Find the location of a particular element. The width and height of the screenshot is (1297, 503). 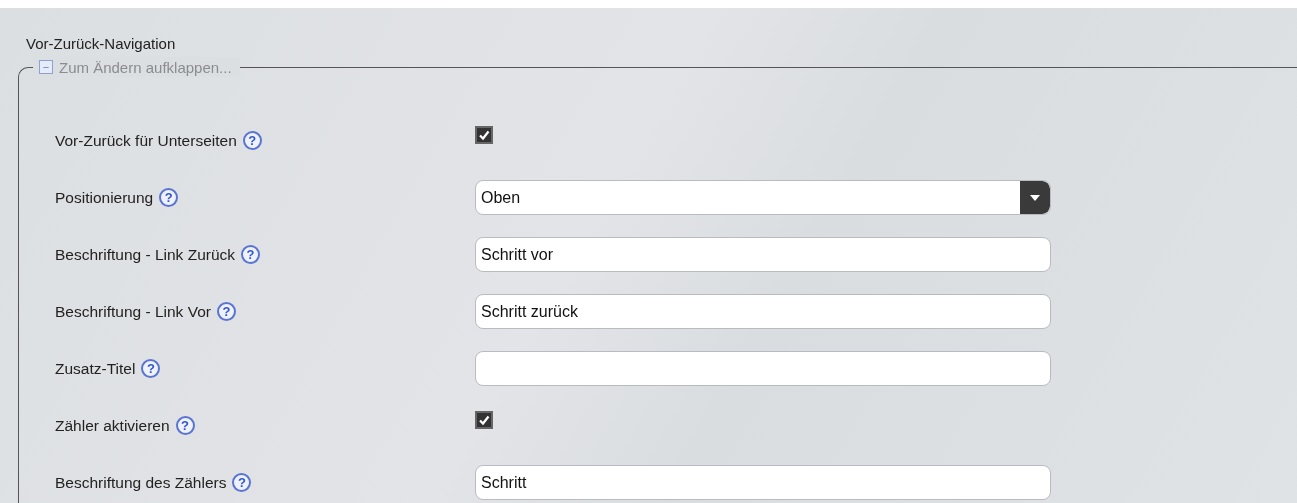

field-label: Zusatz-Titel is located at coordinates (95, 368).